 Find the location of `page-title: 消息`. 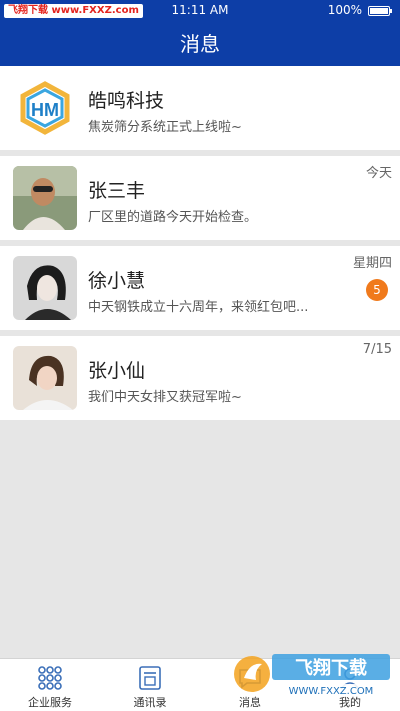

page-title: 消息 is located at coordinates (200, 44).